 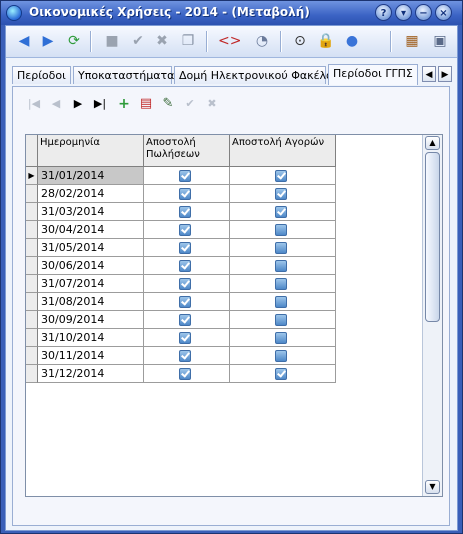 What do you see at coordinates (91, 151) in the screenshot?
I see `header-date: Ημερομηνία` at bounding box center [91, 151].